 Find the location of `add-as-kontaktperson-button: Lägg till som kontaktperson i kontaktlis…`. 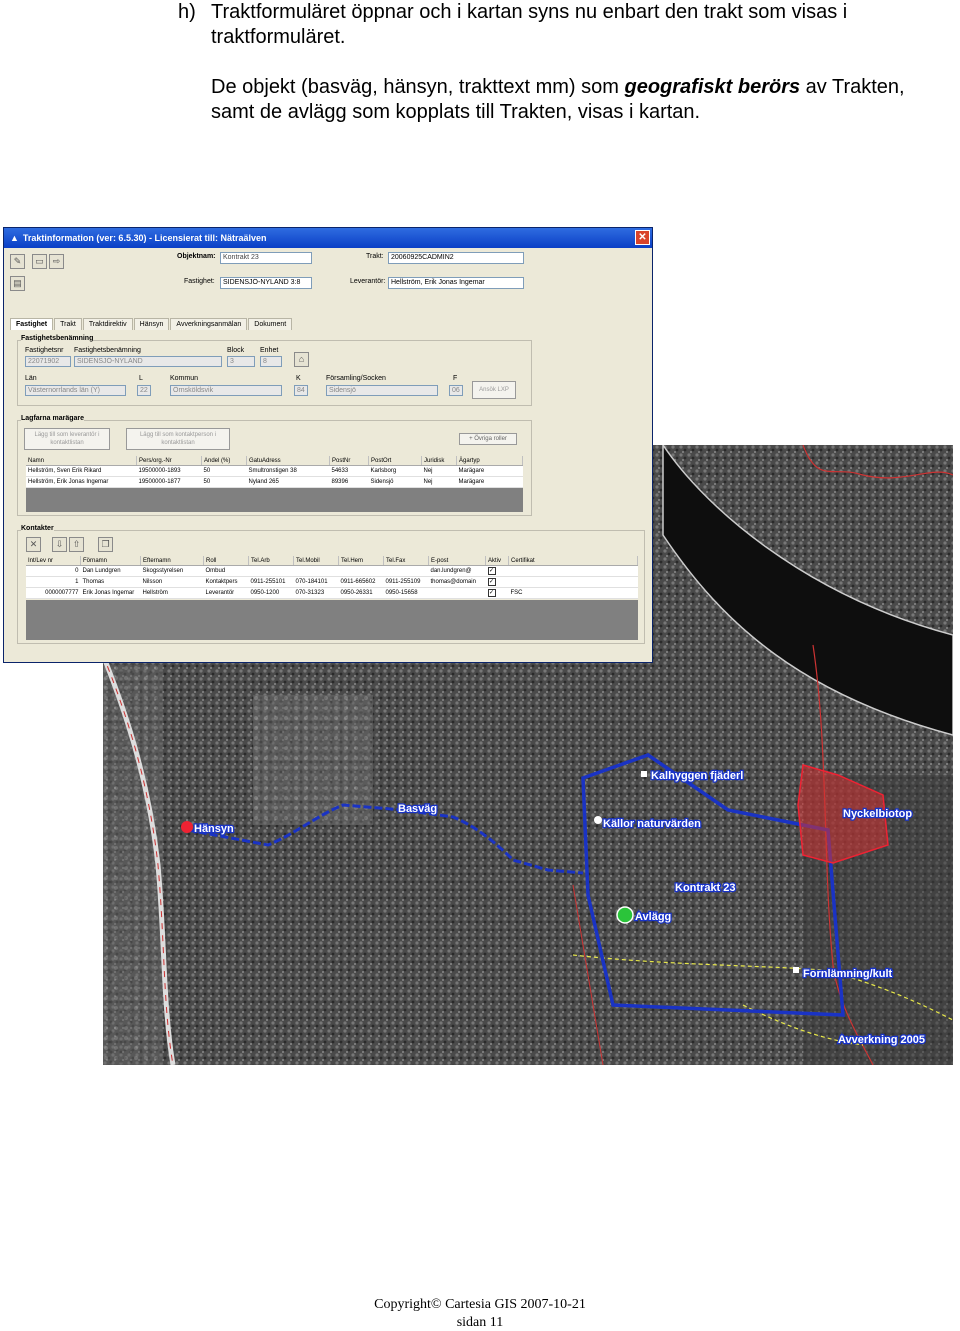

add-as-kontaktperson-button: Lägg till som kontaktperson i kontaktlis… is located at coordinates (178, 439).